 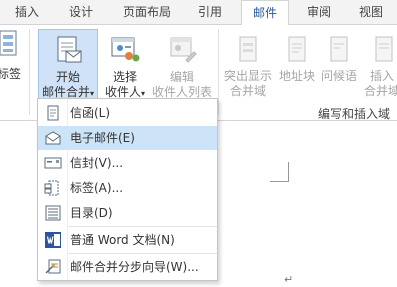 I want to click on tab-references: 引用, so click(x=210, y=12).